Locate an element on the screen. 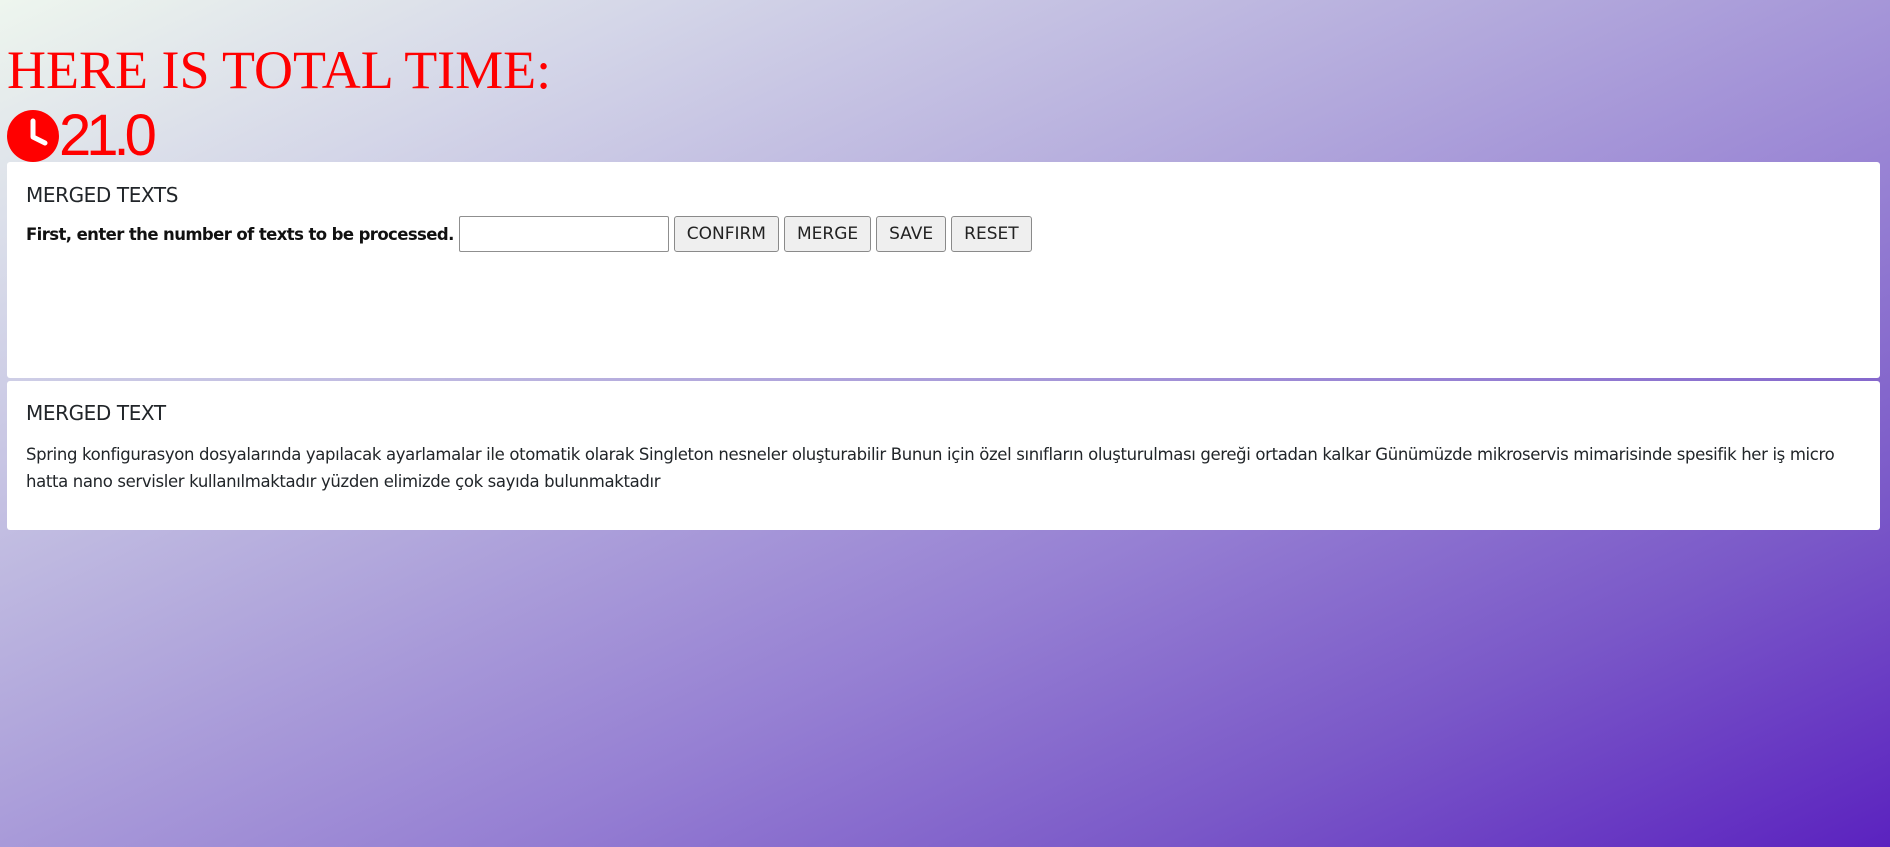  merge-button: MERGE is located at coordinates (827, 234).